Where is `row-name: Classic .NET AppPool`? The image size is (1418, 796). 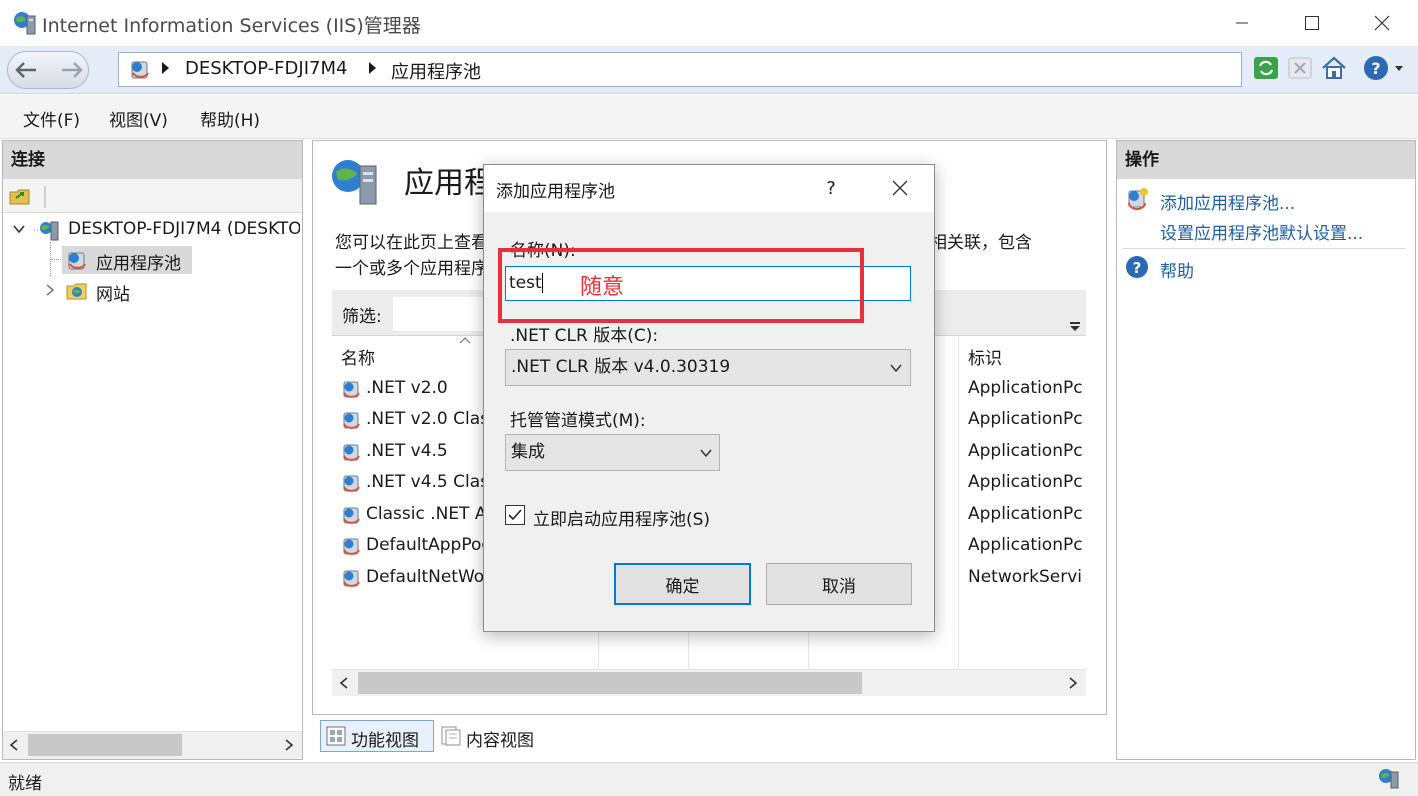
row-name: Classic .NET AppPool is located at coordinates (425, 514).